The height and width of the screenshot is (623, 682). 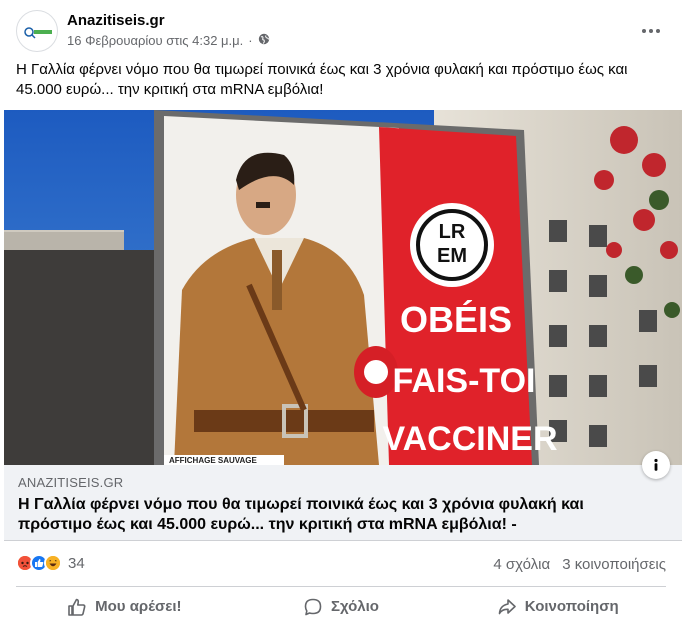 What do you see at coordinates (521, 564) in the screenshot?
I see `comments-count: 4 σχόλια` at bounding box center [521, 564].